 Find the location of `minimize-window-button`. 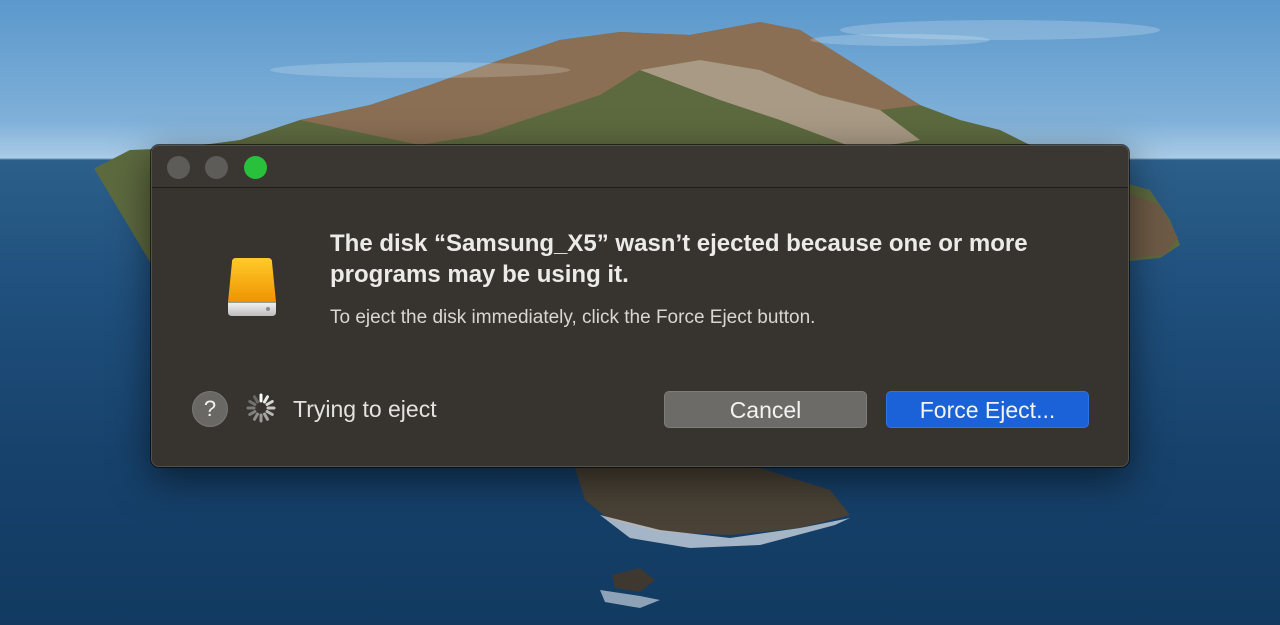

minimize-window-button is located at coordinates (216, 167).